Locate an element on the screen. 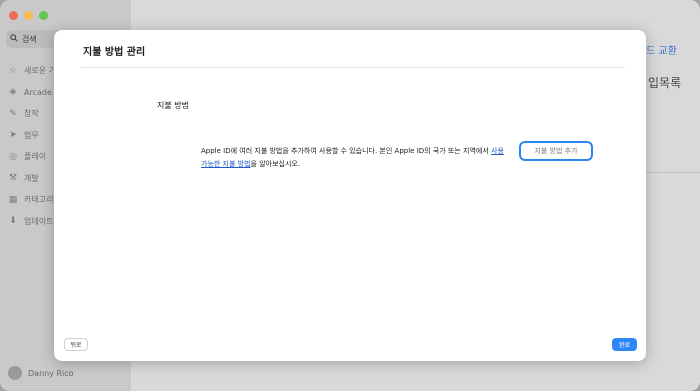 Image resolution: width=700 pixels, height=391 pixels. minimize-window-button is located at coordinates (28, 15).